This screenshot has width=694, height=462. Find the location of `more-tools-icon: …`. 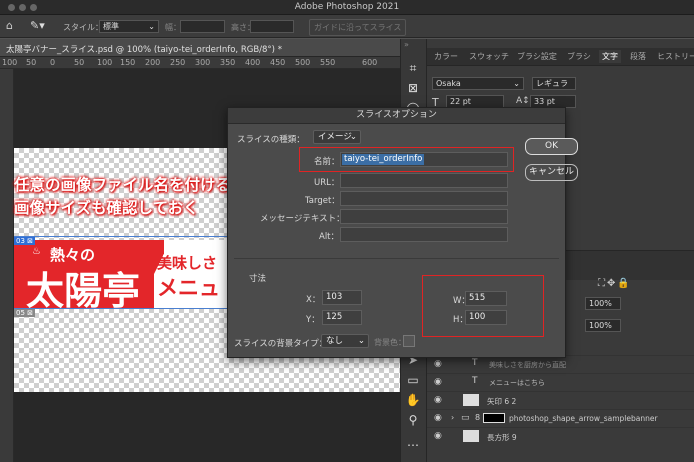

more-tools-icon: … is located at coordinates (413, 442).